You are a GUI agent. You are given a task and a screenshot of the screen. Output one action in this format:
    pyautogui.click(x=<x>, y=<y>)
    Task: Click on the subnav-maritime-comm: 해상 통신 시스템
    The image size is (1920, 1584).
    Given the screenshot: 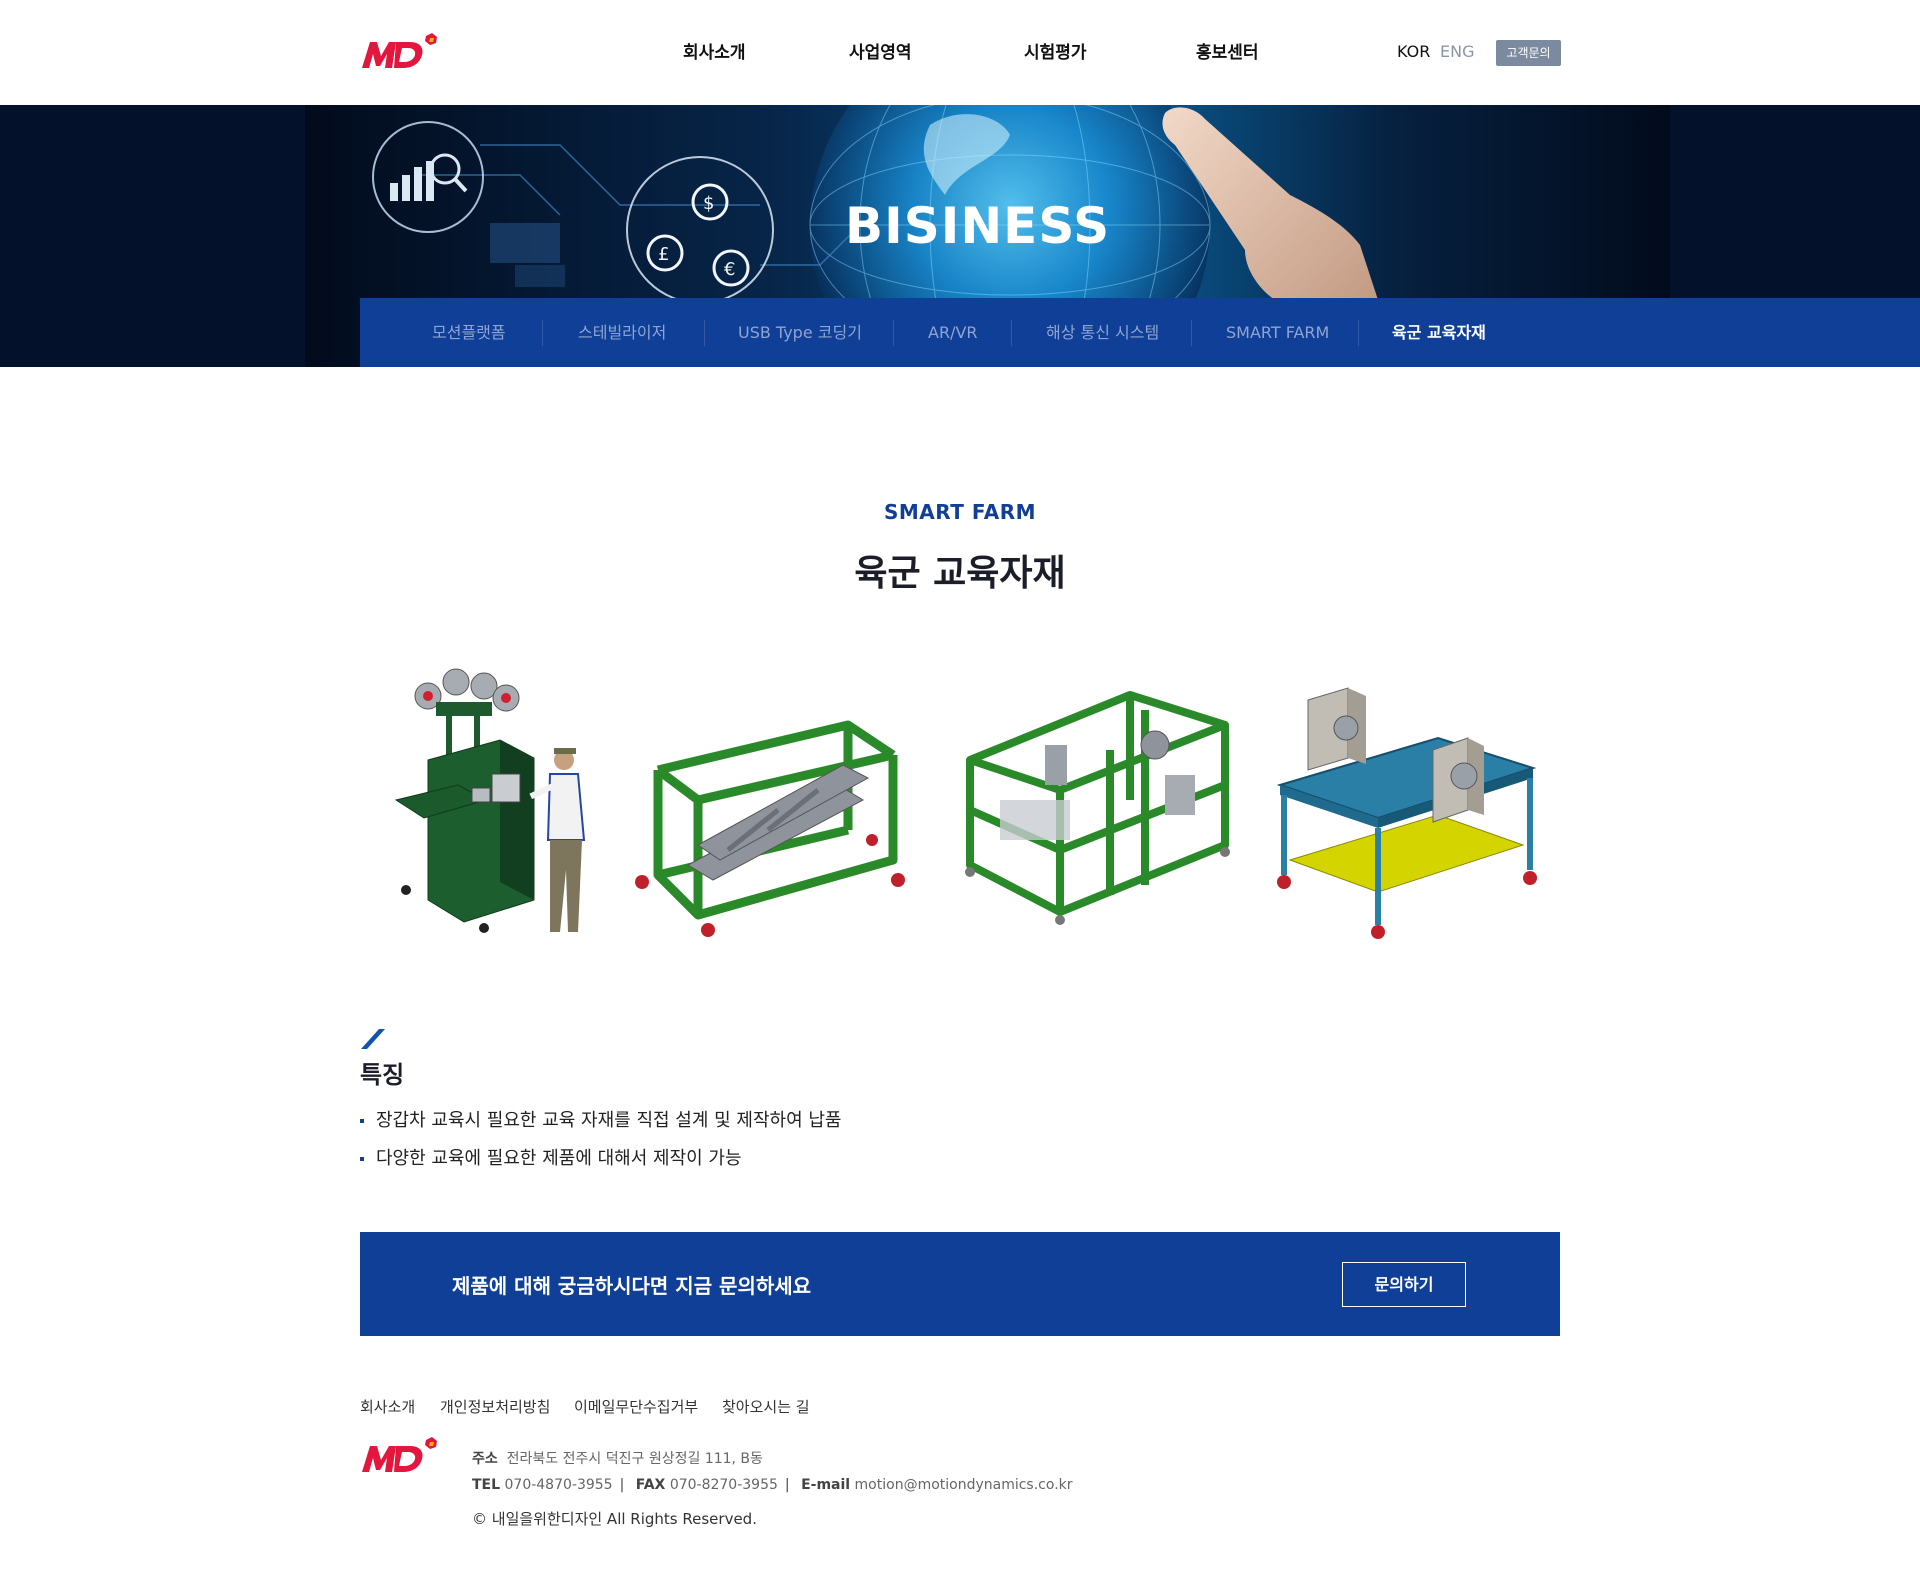 What is the action you would take?
    pyautogui.click(x=1102, y=332)
    